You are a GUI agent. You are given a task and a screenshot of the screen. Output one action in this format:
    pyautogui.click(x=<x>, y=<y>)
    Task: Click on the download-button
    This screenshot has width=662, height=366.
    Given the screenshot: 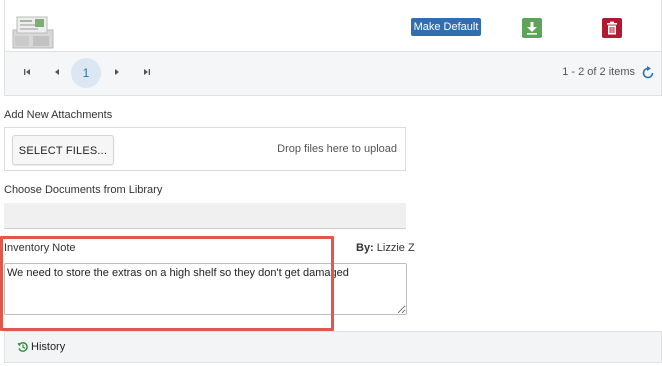 What is the action you would take?
    pyautogui.click(x=532, y=28)
    